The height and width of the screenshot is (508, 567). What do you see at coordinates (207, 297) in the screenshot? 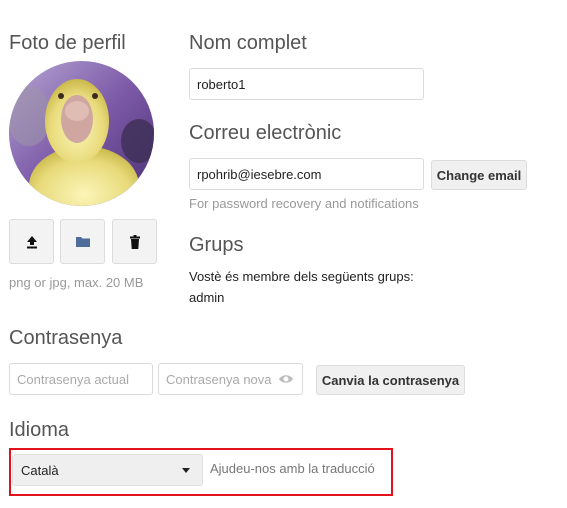
I see `groups-list: admin` at bounding box center [207, 297].